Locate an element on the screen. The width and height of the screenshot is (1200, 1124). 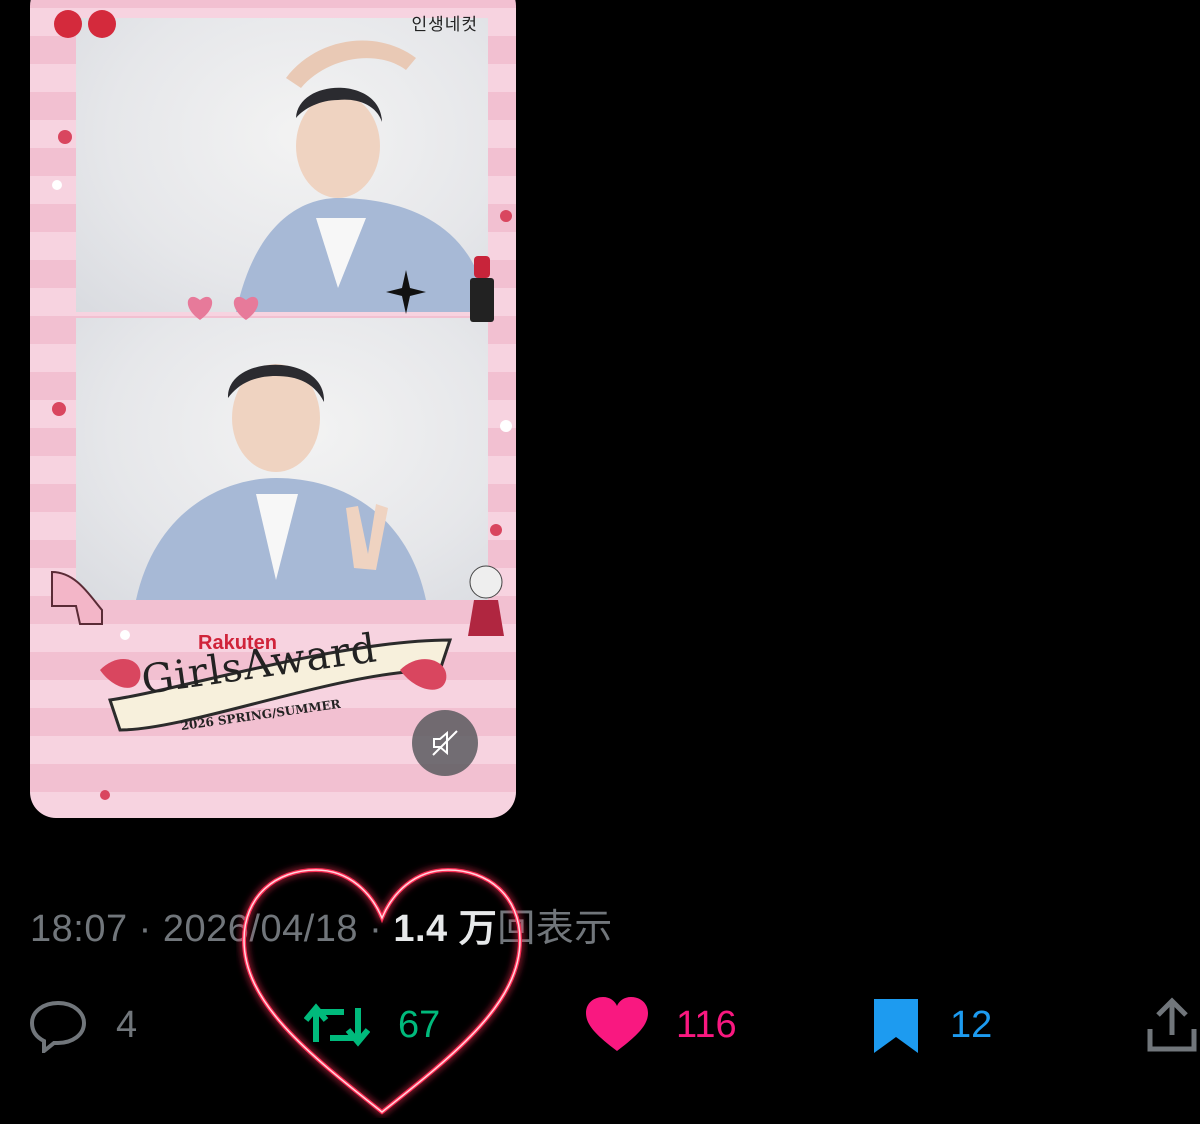
share-upload-icon is located at coordinates (1172, 1024).